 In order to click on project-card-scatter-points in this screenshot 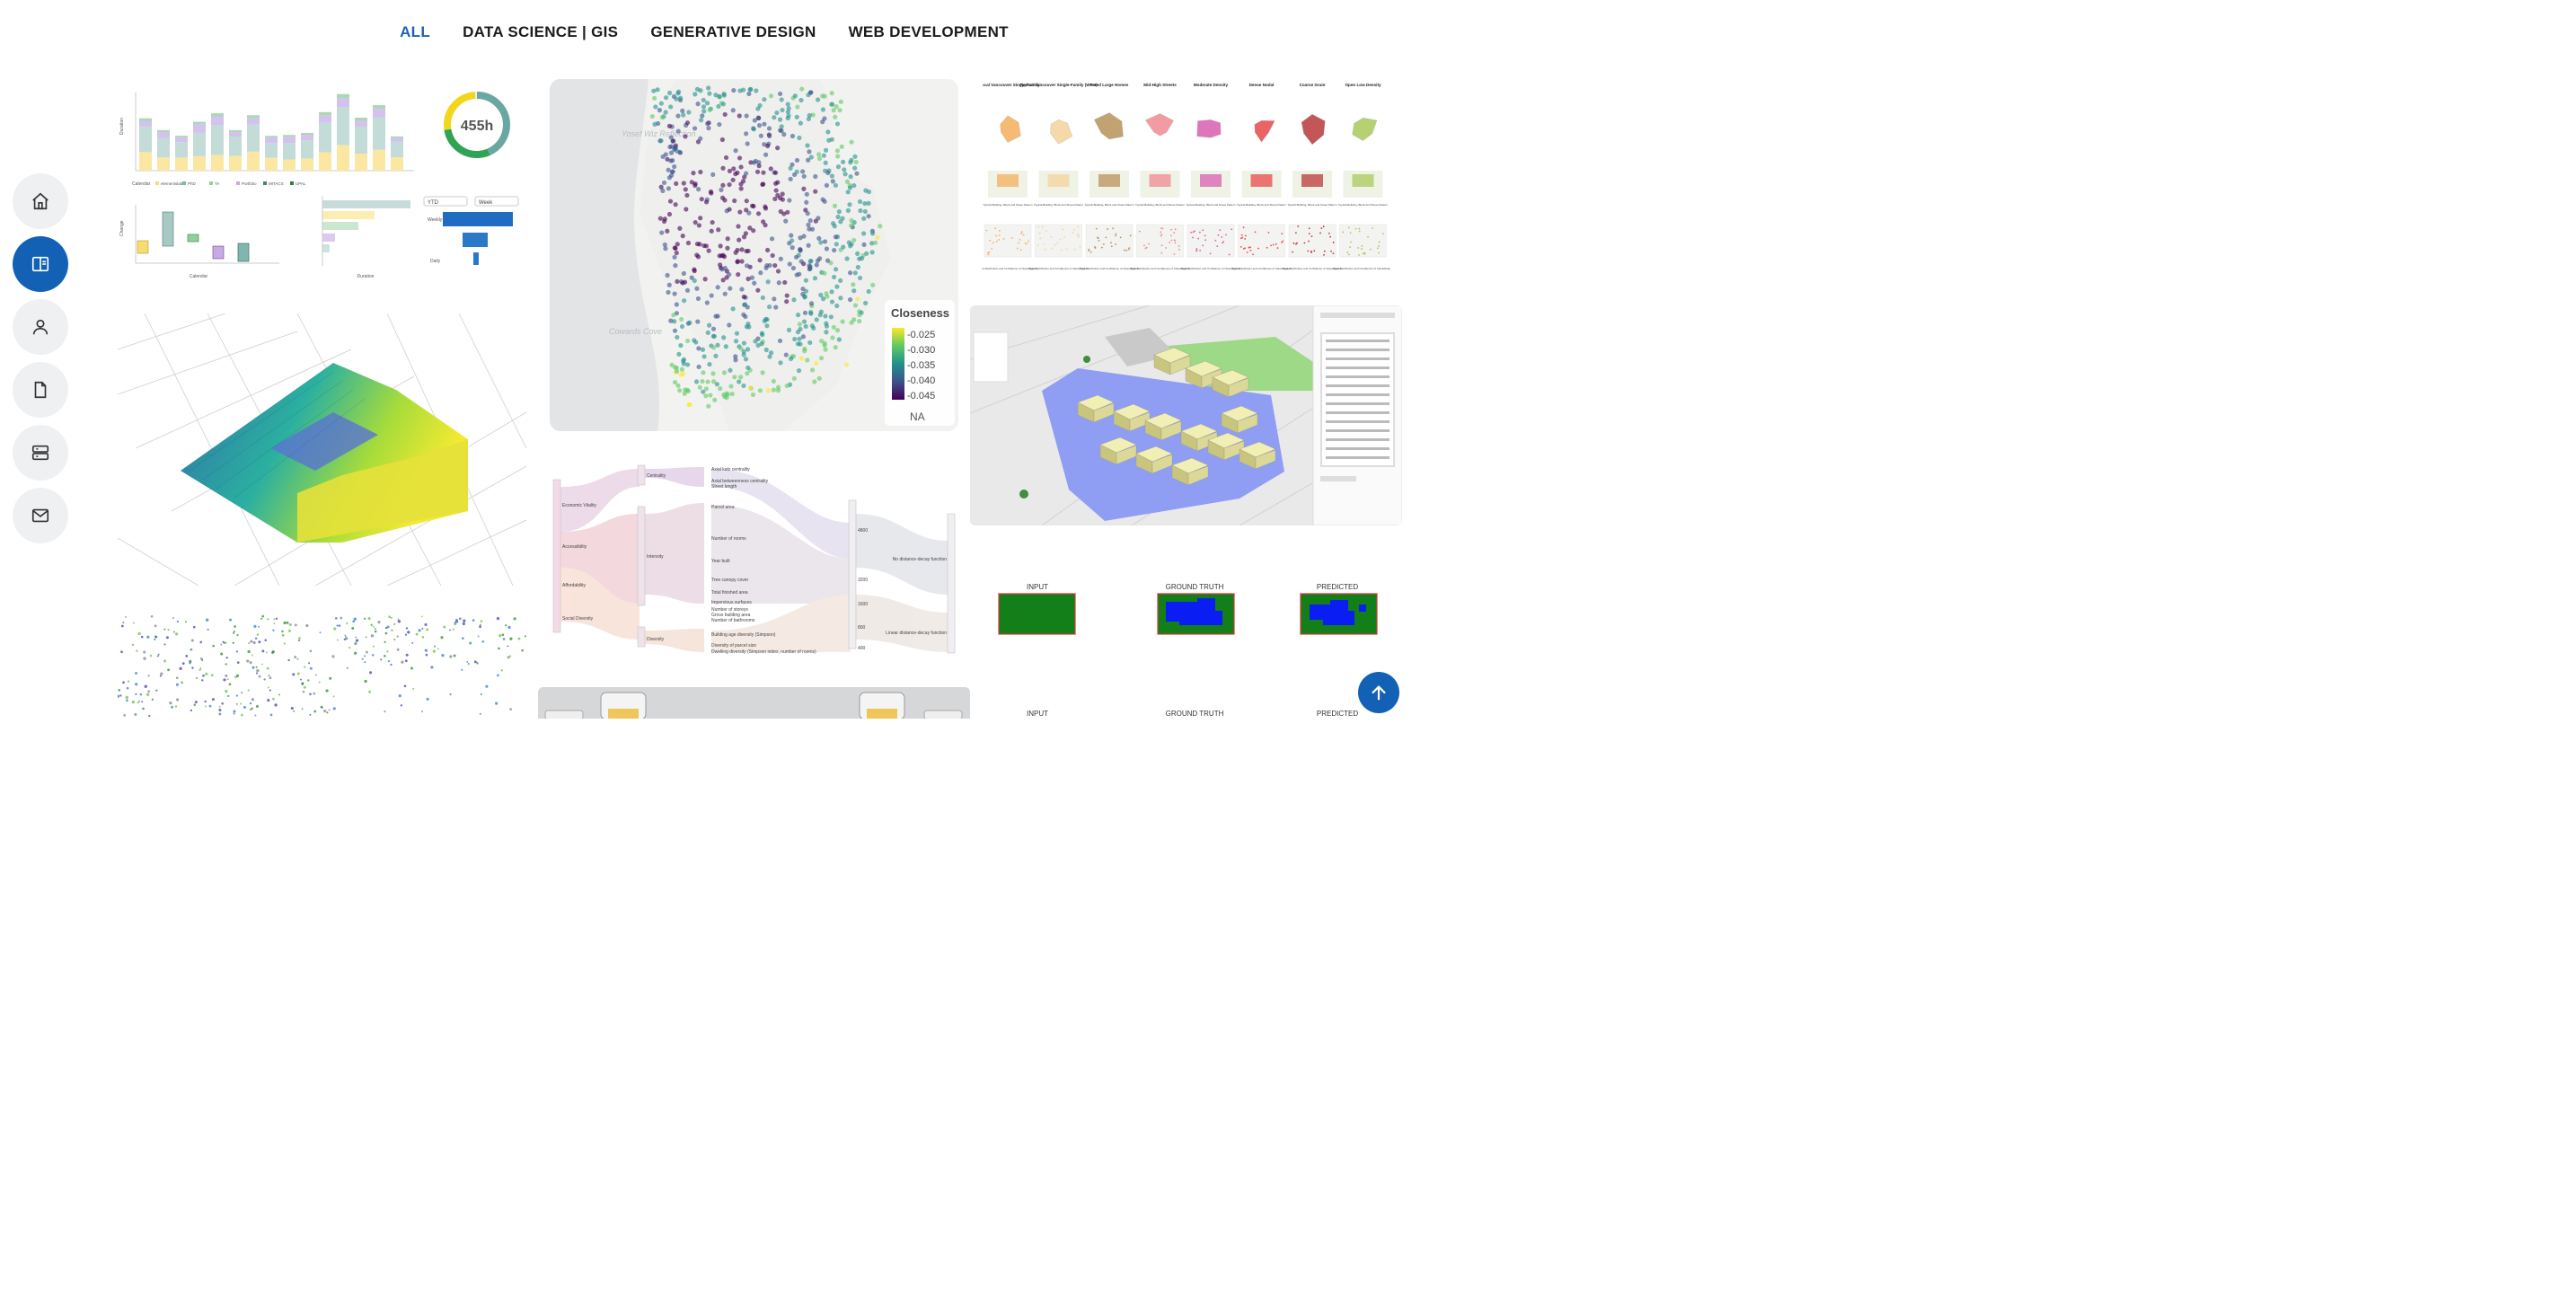, I will do `click(322, 666)`.